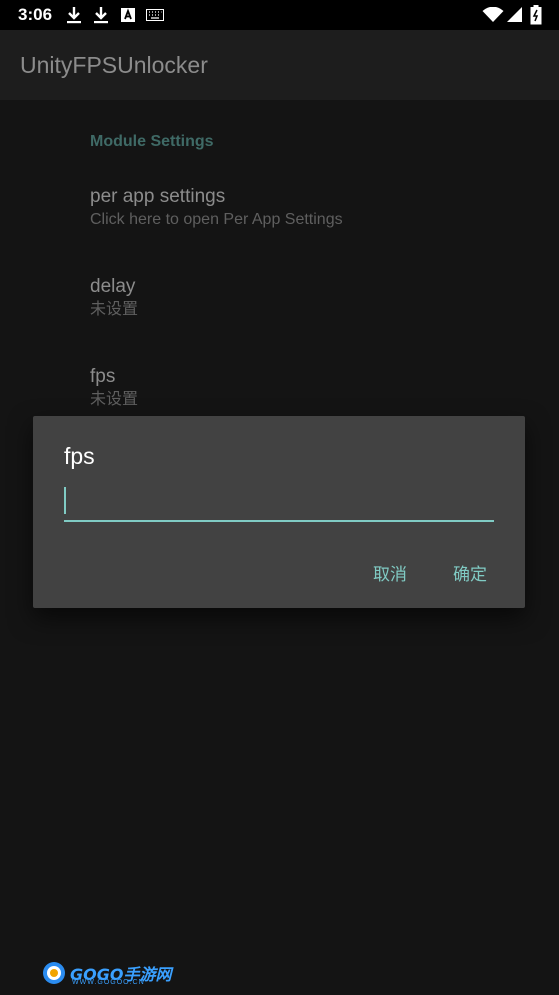 The height and width of the screenshot is (995, 559). Describe the element at coordinates (279, 65) in the screenshot. I see `app-bar: UnityFPSUnlocker` at that location.